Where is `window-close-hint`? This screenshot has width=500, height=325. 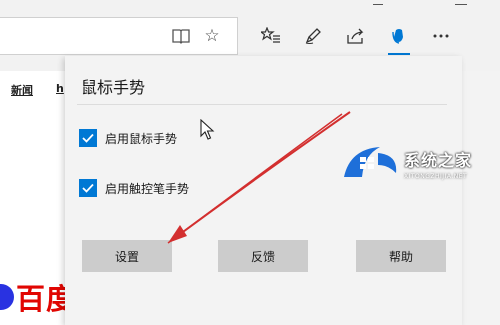
window-close-hint is located at coordinates (461, 4).